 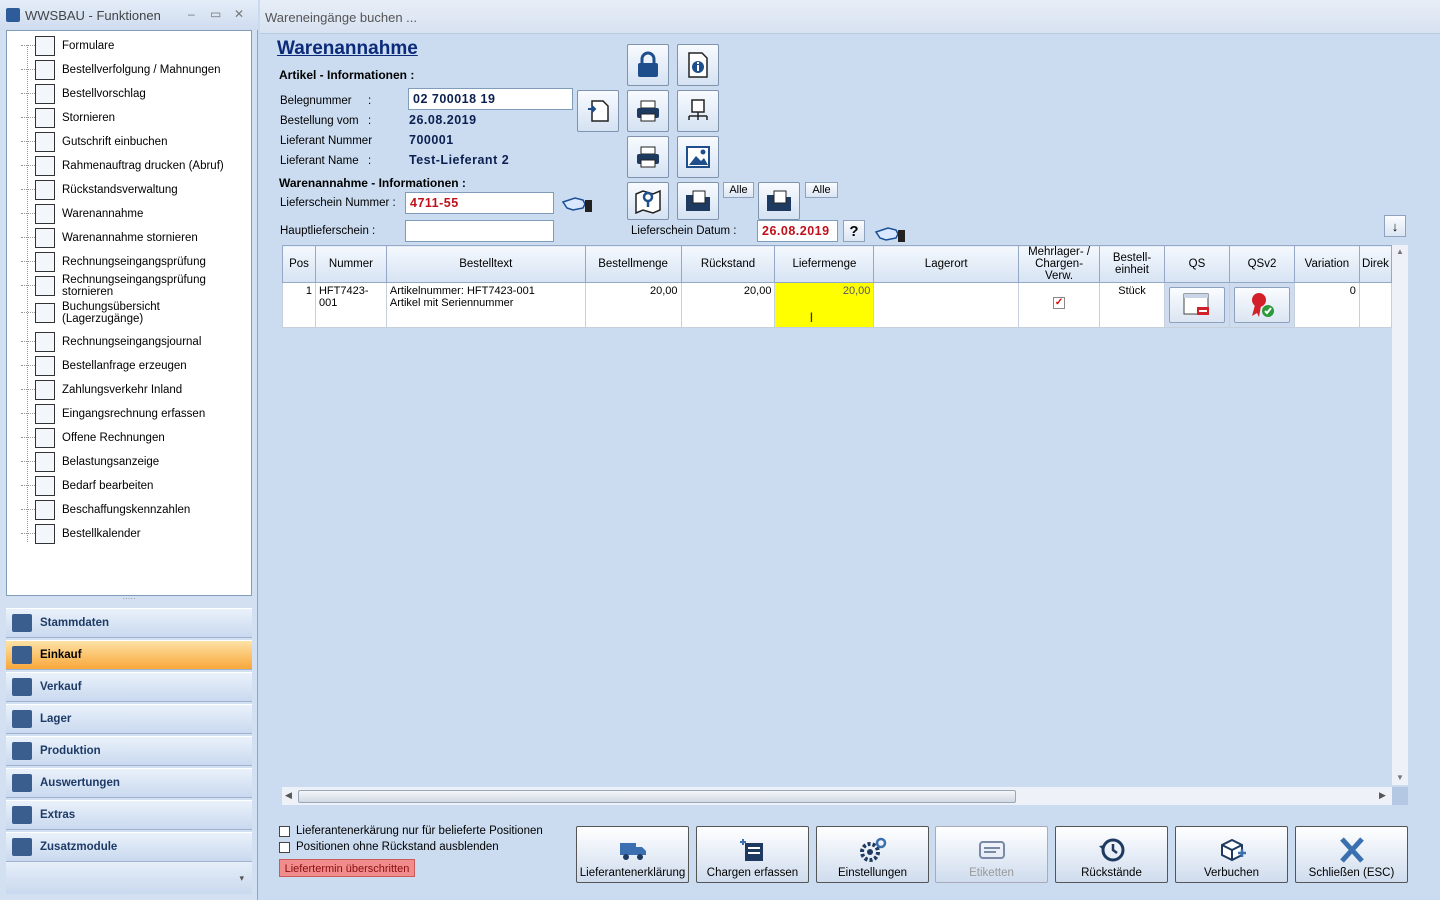 What do you see at coordinates (127, 510) in the screenshot?
I see `tree-item: Beschaffungskennzahlen` at bounding box center [127, 510].